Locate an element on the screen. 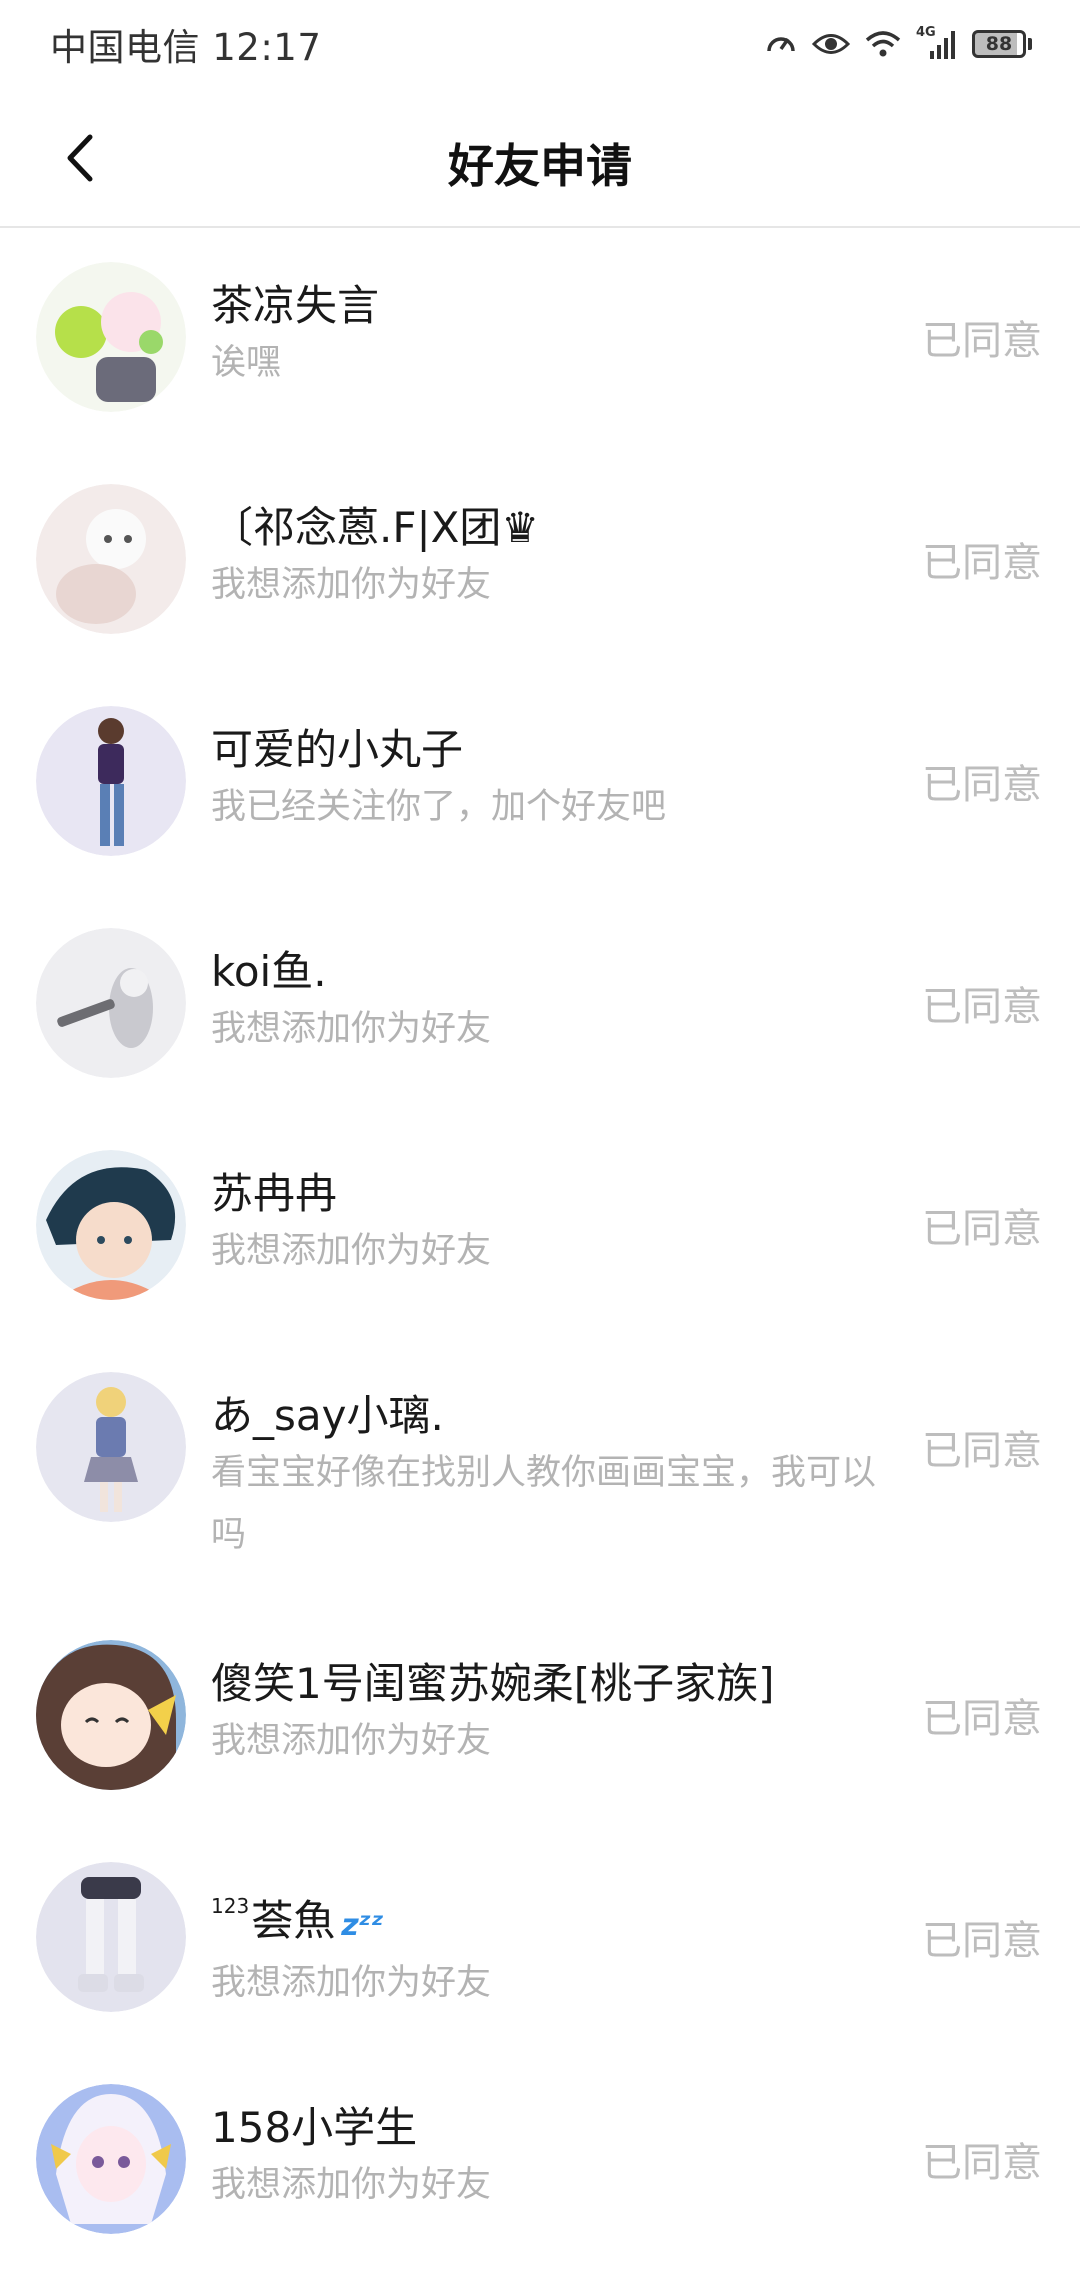 The width and height of the screenshot is (1080, 2272). request-item: 〔祁念蒽.F|X团♛ 我想添加你为好友 已同意 is located at coordinates (540, 561).